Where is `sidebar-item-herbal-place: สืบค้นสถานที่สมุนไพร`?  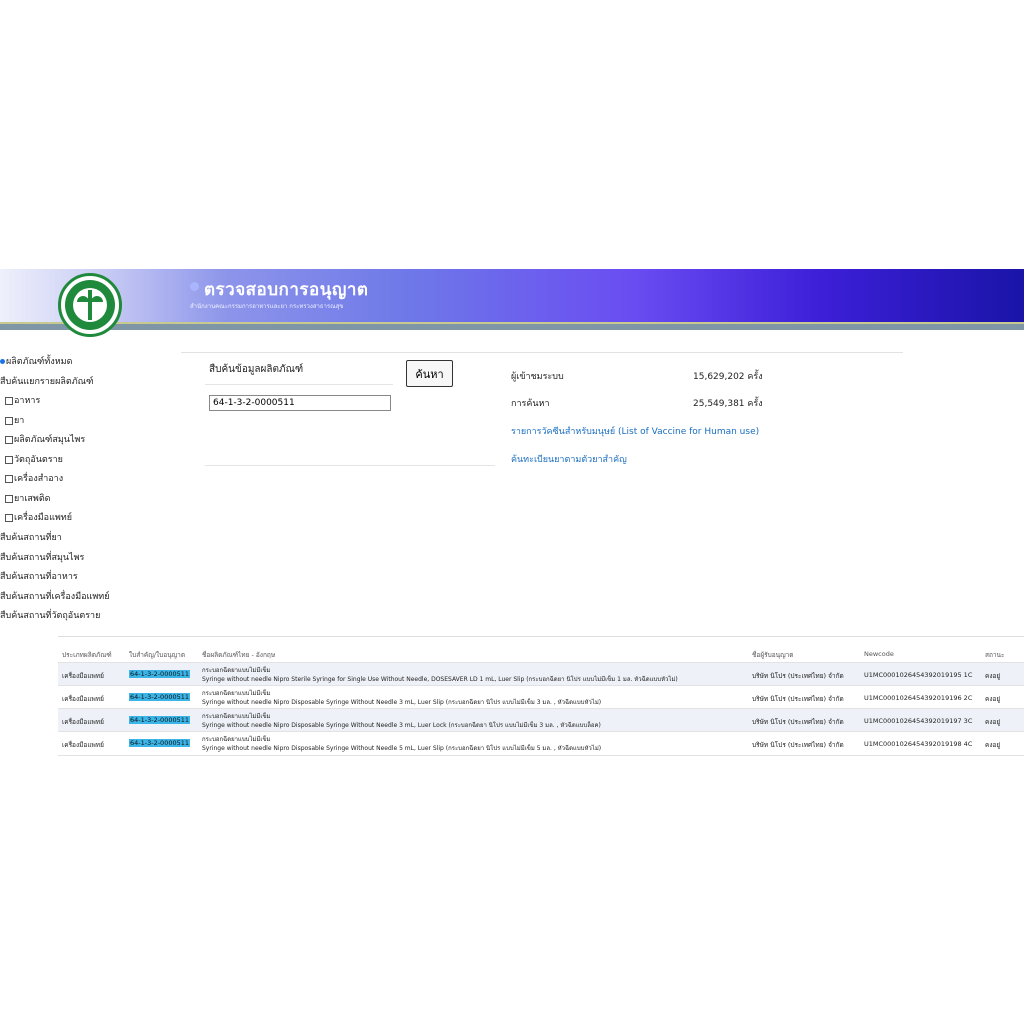 sidebar-item-herbal-place: สืบค้นสถานที่สมุนไพร is located at coordinates (42, 557).